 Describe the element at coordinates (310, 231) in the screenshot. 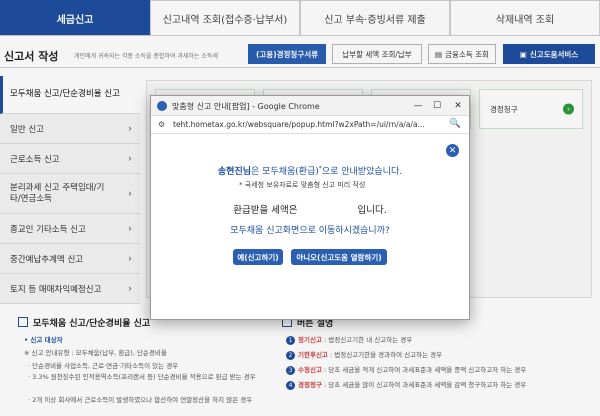

I see `confirm-question: 모두채움 신고화면으로 이동하시겠습니까?` at that location.